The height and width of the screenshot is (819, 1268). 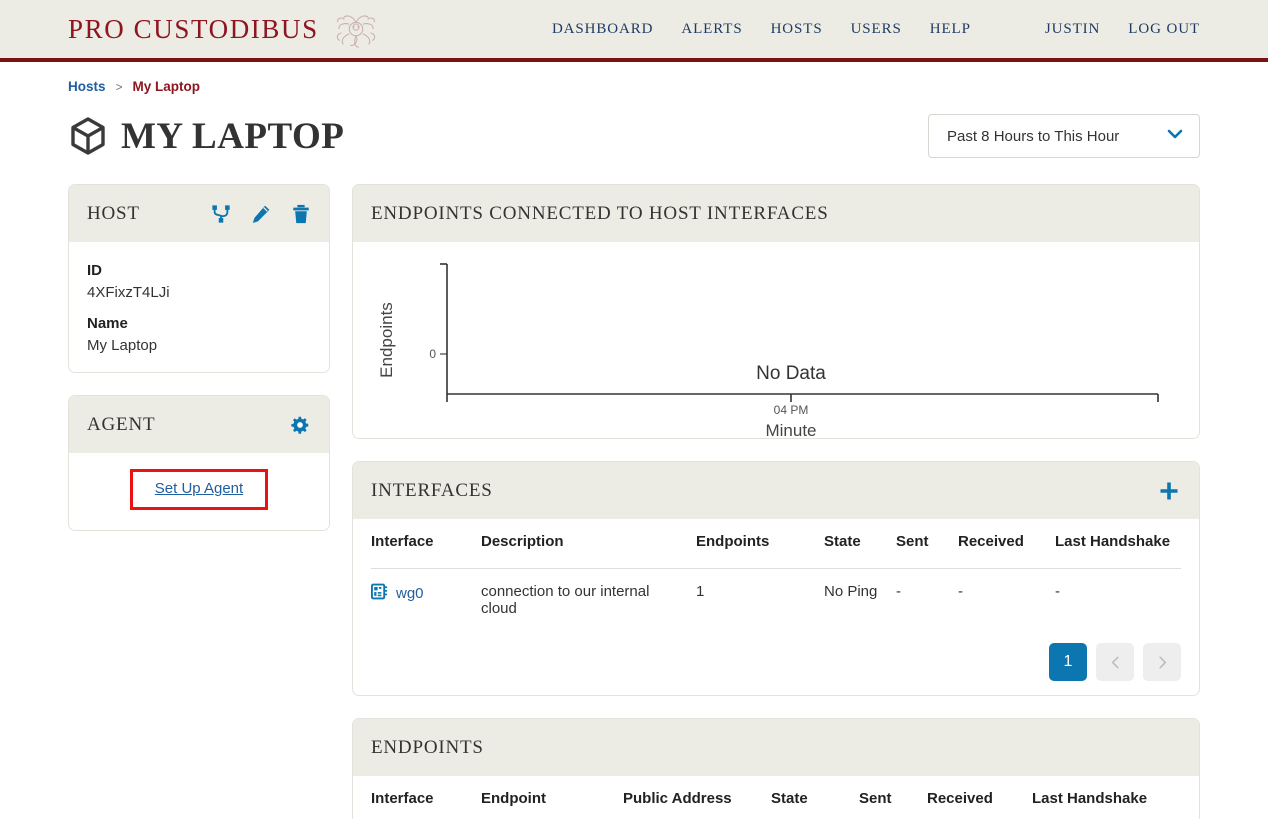 I want to click on host-card-body: ID 4XFixzT4LJi Name My Laptop, so click(x=199, y=307).